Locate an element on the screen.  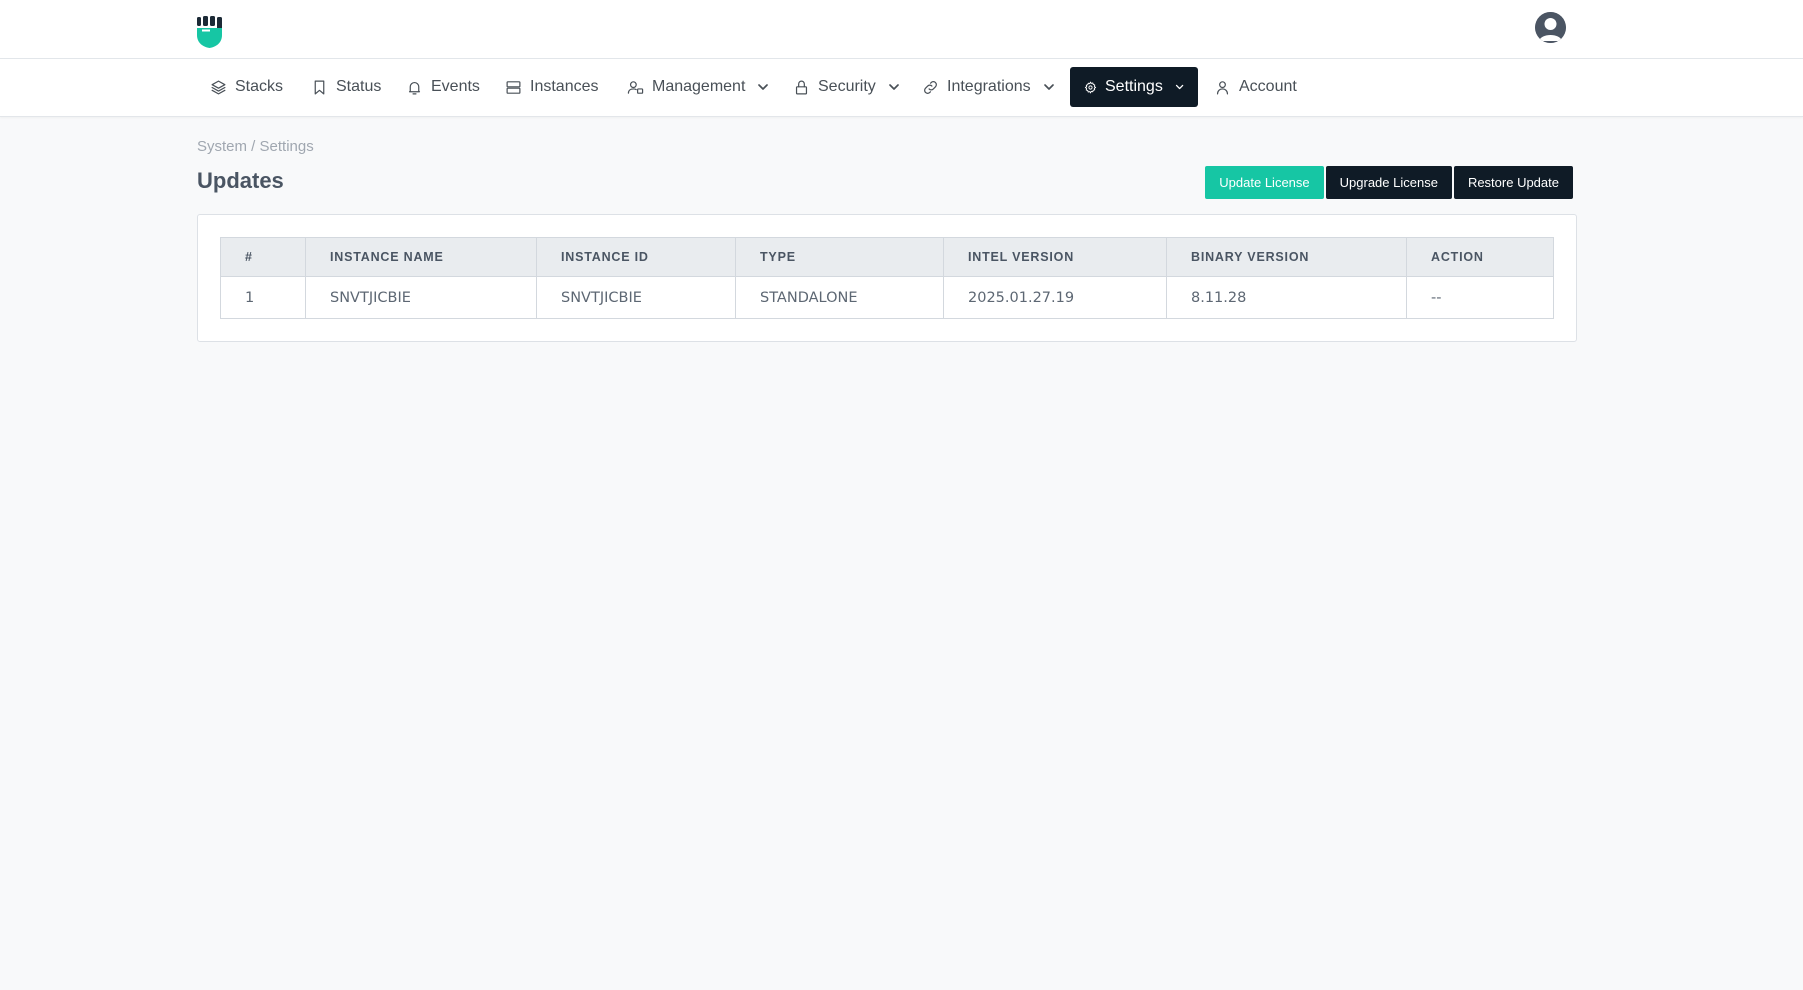
cell-index: 1 is located at coordinates (263, 297).